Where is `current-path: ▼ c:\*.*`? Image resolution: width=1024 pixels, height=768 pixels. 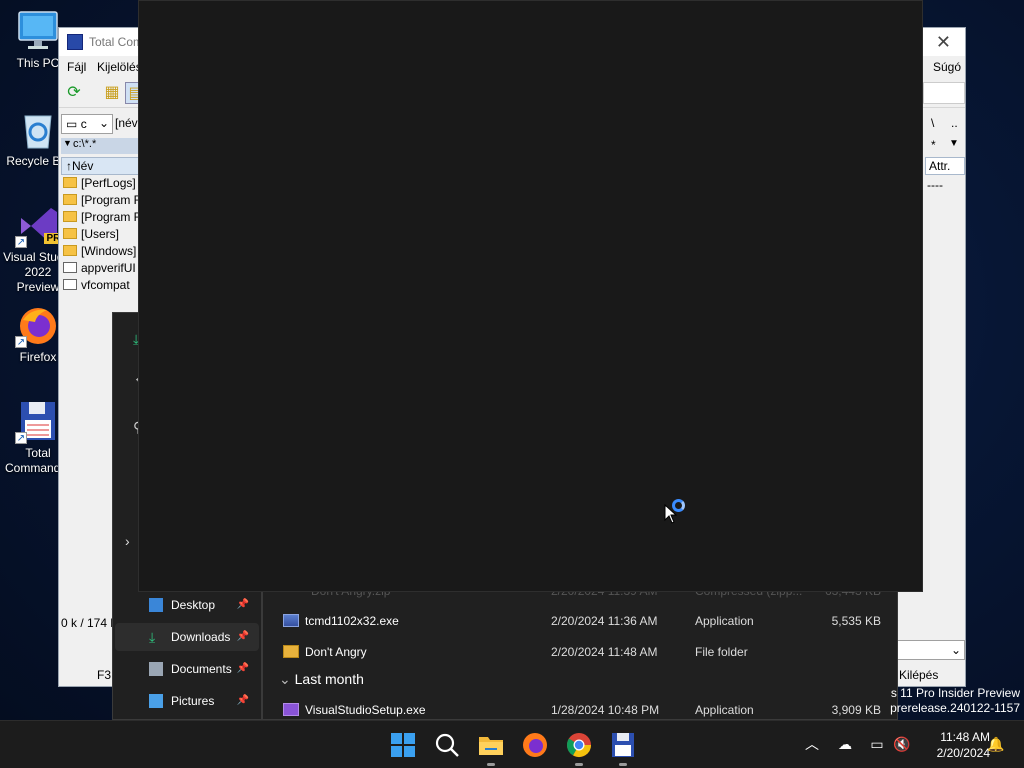 current-path: ▼ c:\*.* is located at coordinates (101, 146).